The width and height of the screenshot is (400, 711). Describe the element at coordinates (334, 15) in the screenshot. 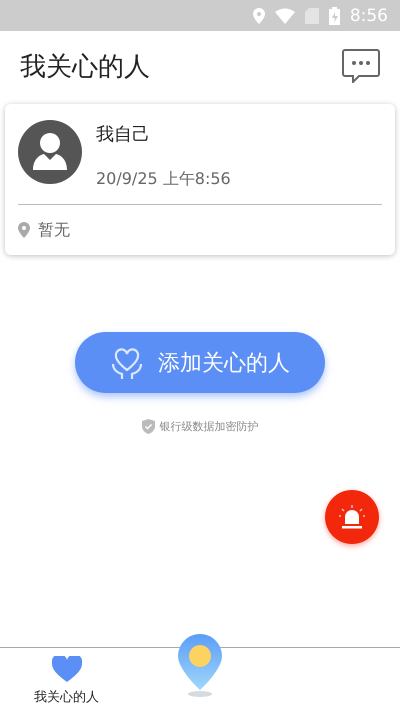

I see `battery-charging-icon` at that location.